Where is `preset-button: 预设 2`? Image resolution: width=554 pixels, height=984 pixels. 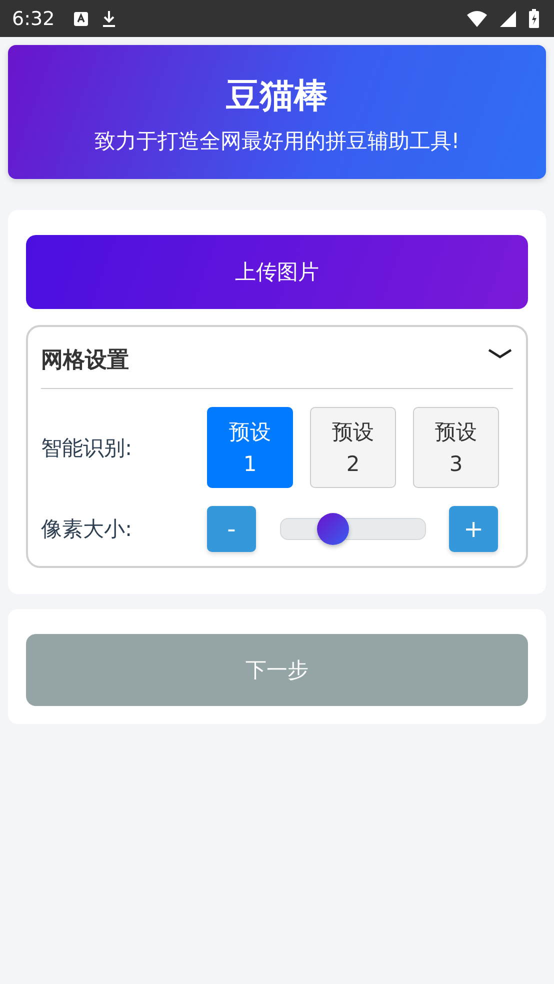 preset-button: 预设 2 is located at coordinates (353, 447).